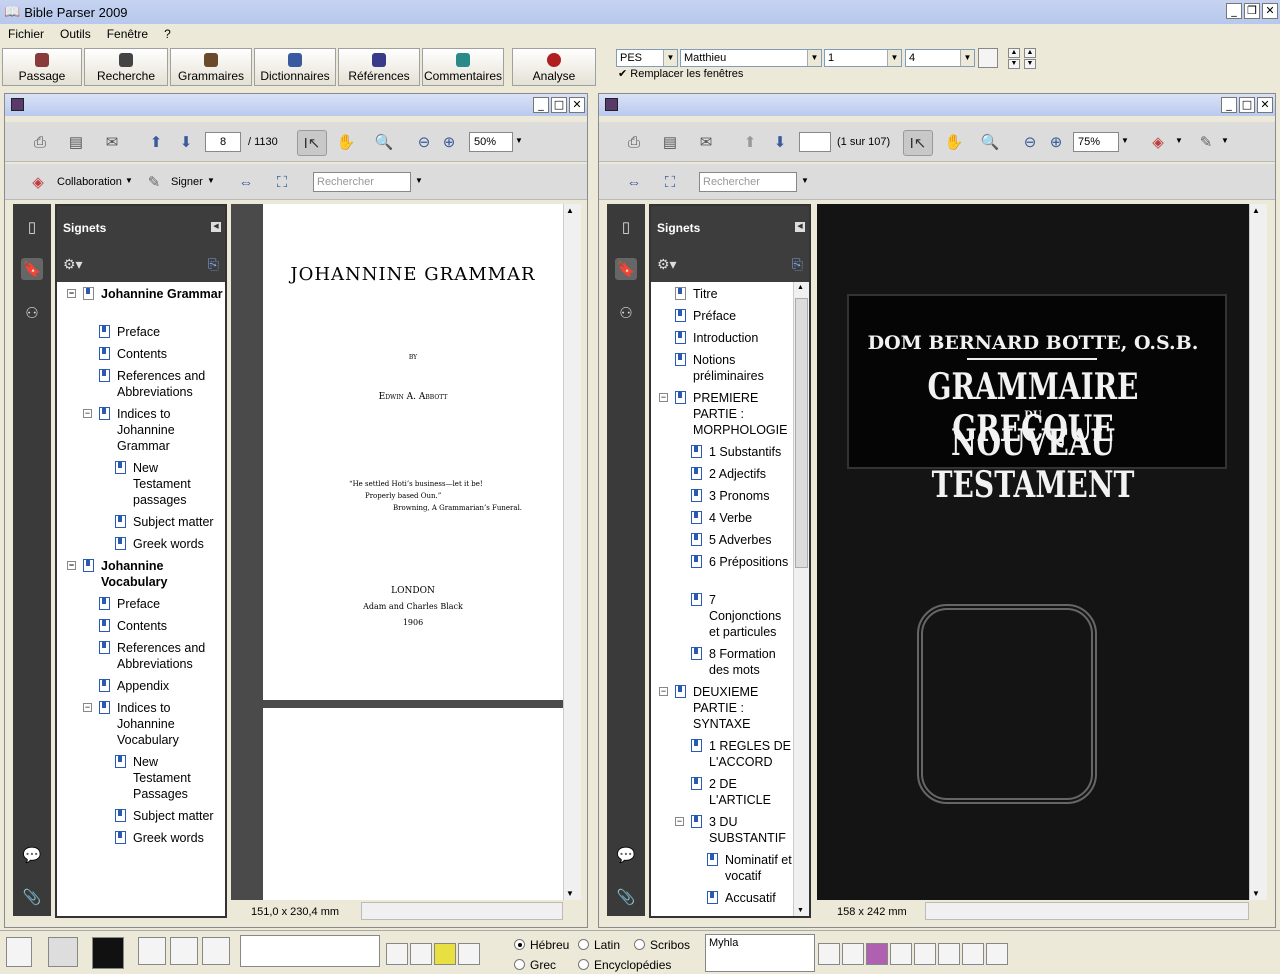 This screenshot has height=974, width=1280. What do you see at coordinates (680, 73) in the screenshot?
I see `replace-windows-checkbox: ✔ Remplacer les fenêtres` at bounding box center [680, 73].